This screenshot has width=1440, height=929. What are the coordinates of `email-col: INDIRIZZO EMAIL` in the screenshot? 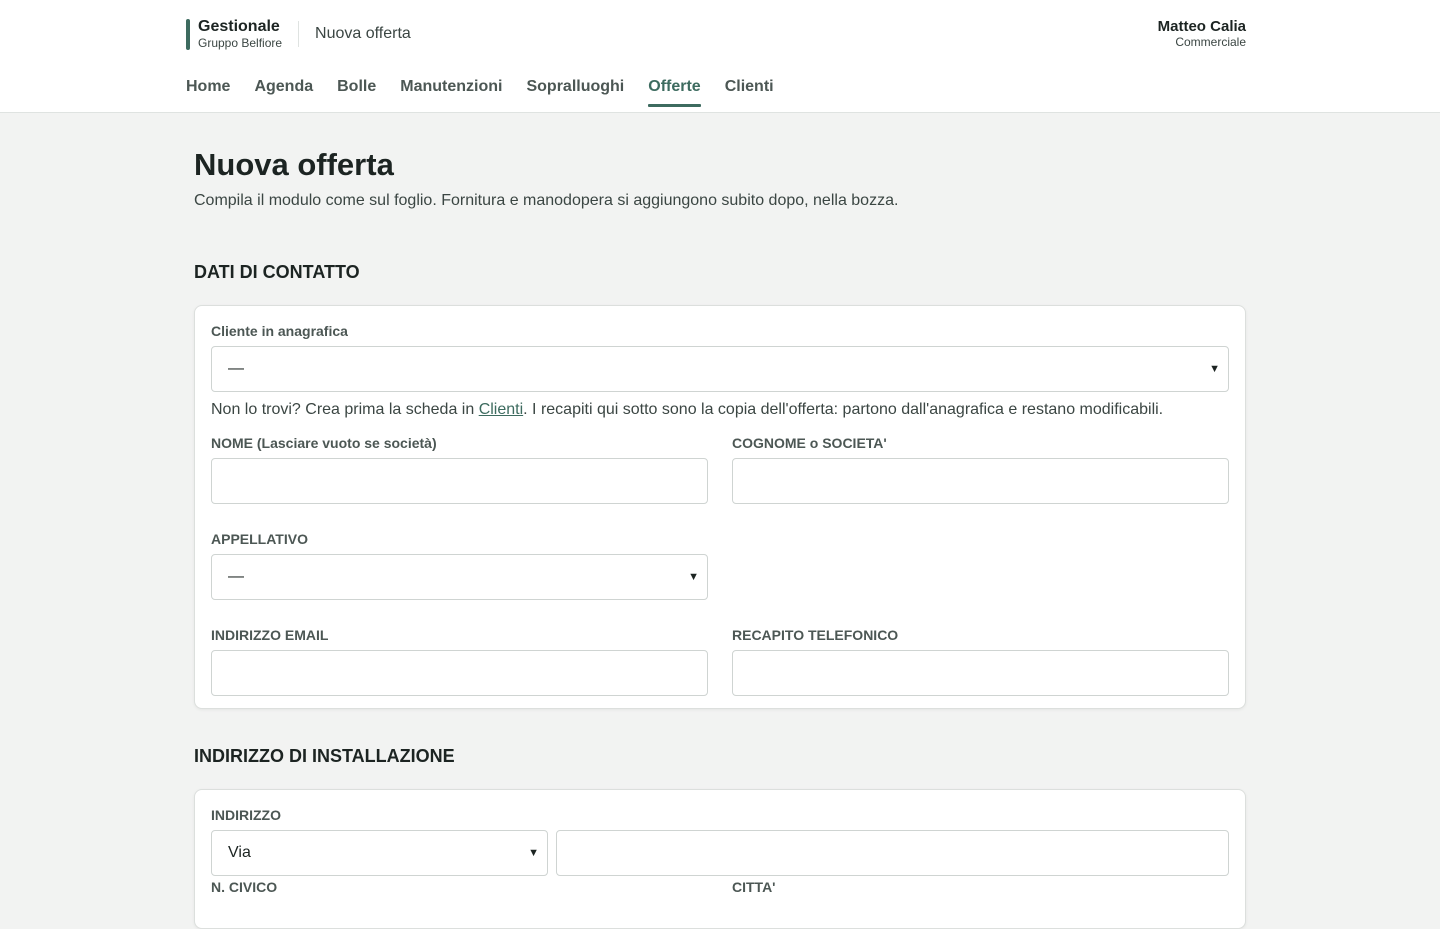 It's located at (459, 661).